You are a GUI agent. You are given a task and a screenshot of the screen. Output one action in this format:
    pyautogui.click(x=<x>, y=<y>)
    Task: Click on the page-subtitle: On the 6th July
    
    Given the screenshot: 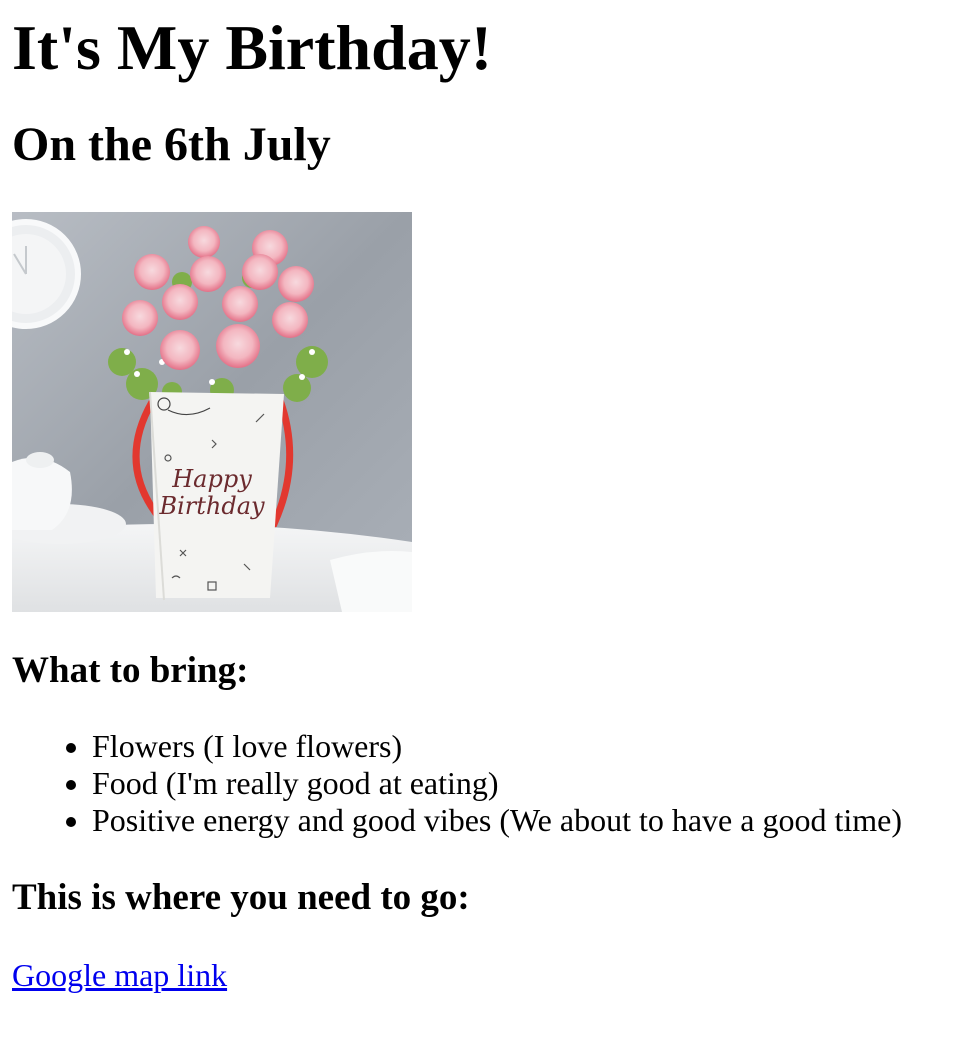 What is the action you would take?
    pyautogui.click(x=171, y=144)
    